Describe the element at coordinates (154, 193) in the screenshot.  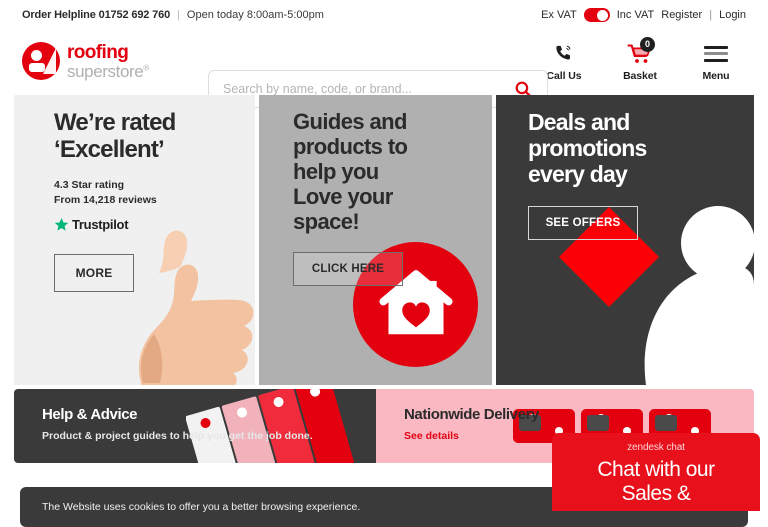
I see `hero-rating-subtext: 4.3 Star rating From 14,218 reviews` at that location.